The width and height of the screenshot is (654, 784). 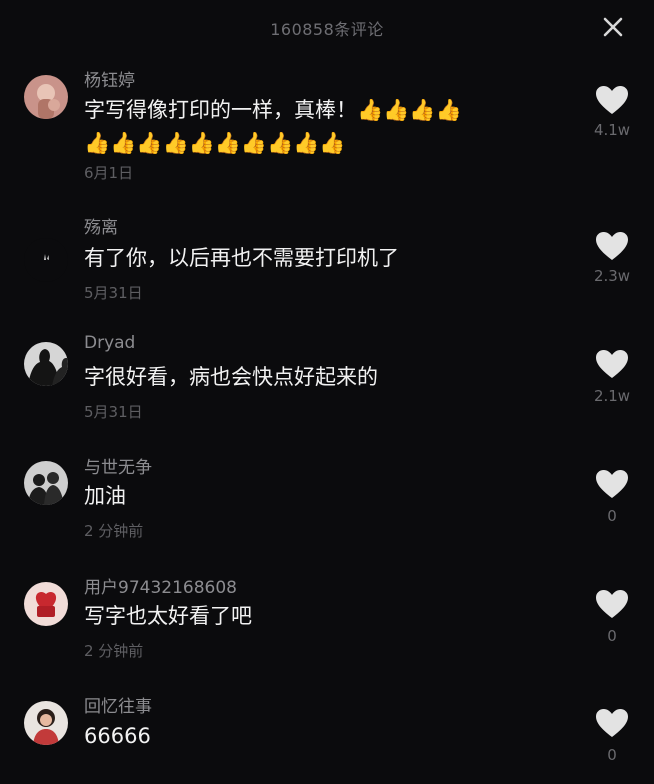 What do you see at coordinates (273, 110) in the screenshot?
I see `comment-text-line: 字写得像打印的一样，真棒！👍👍👍👍` at bounding box center [273, 110].